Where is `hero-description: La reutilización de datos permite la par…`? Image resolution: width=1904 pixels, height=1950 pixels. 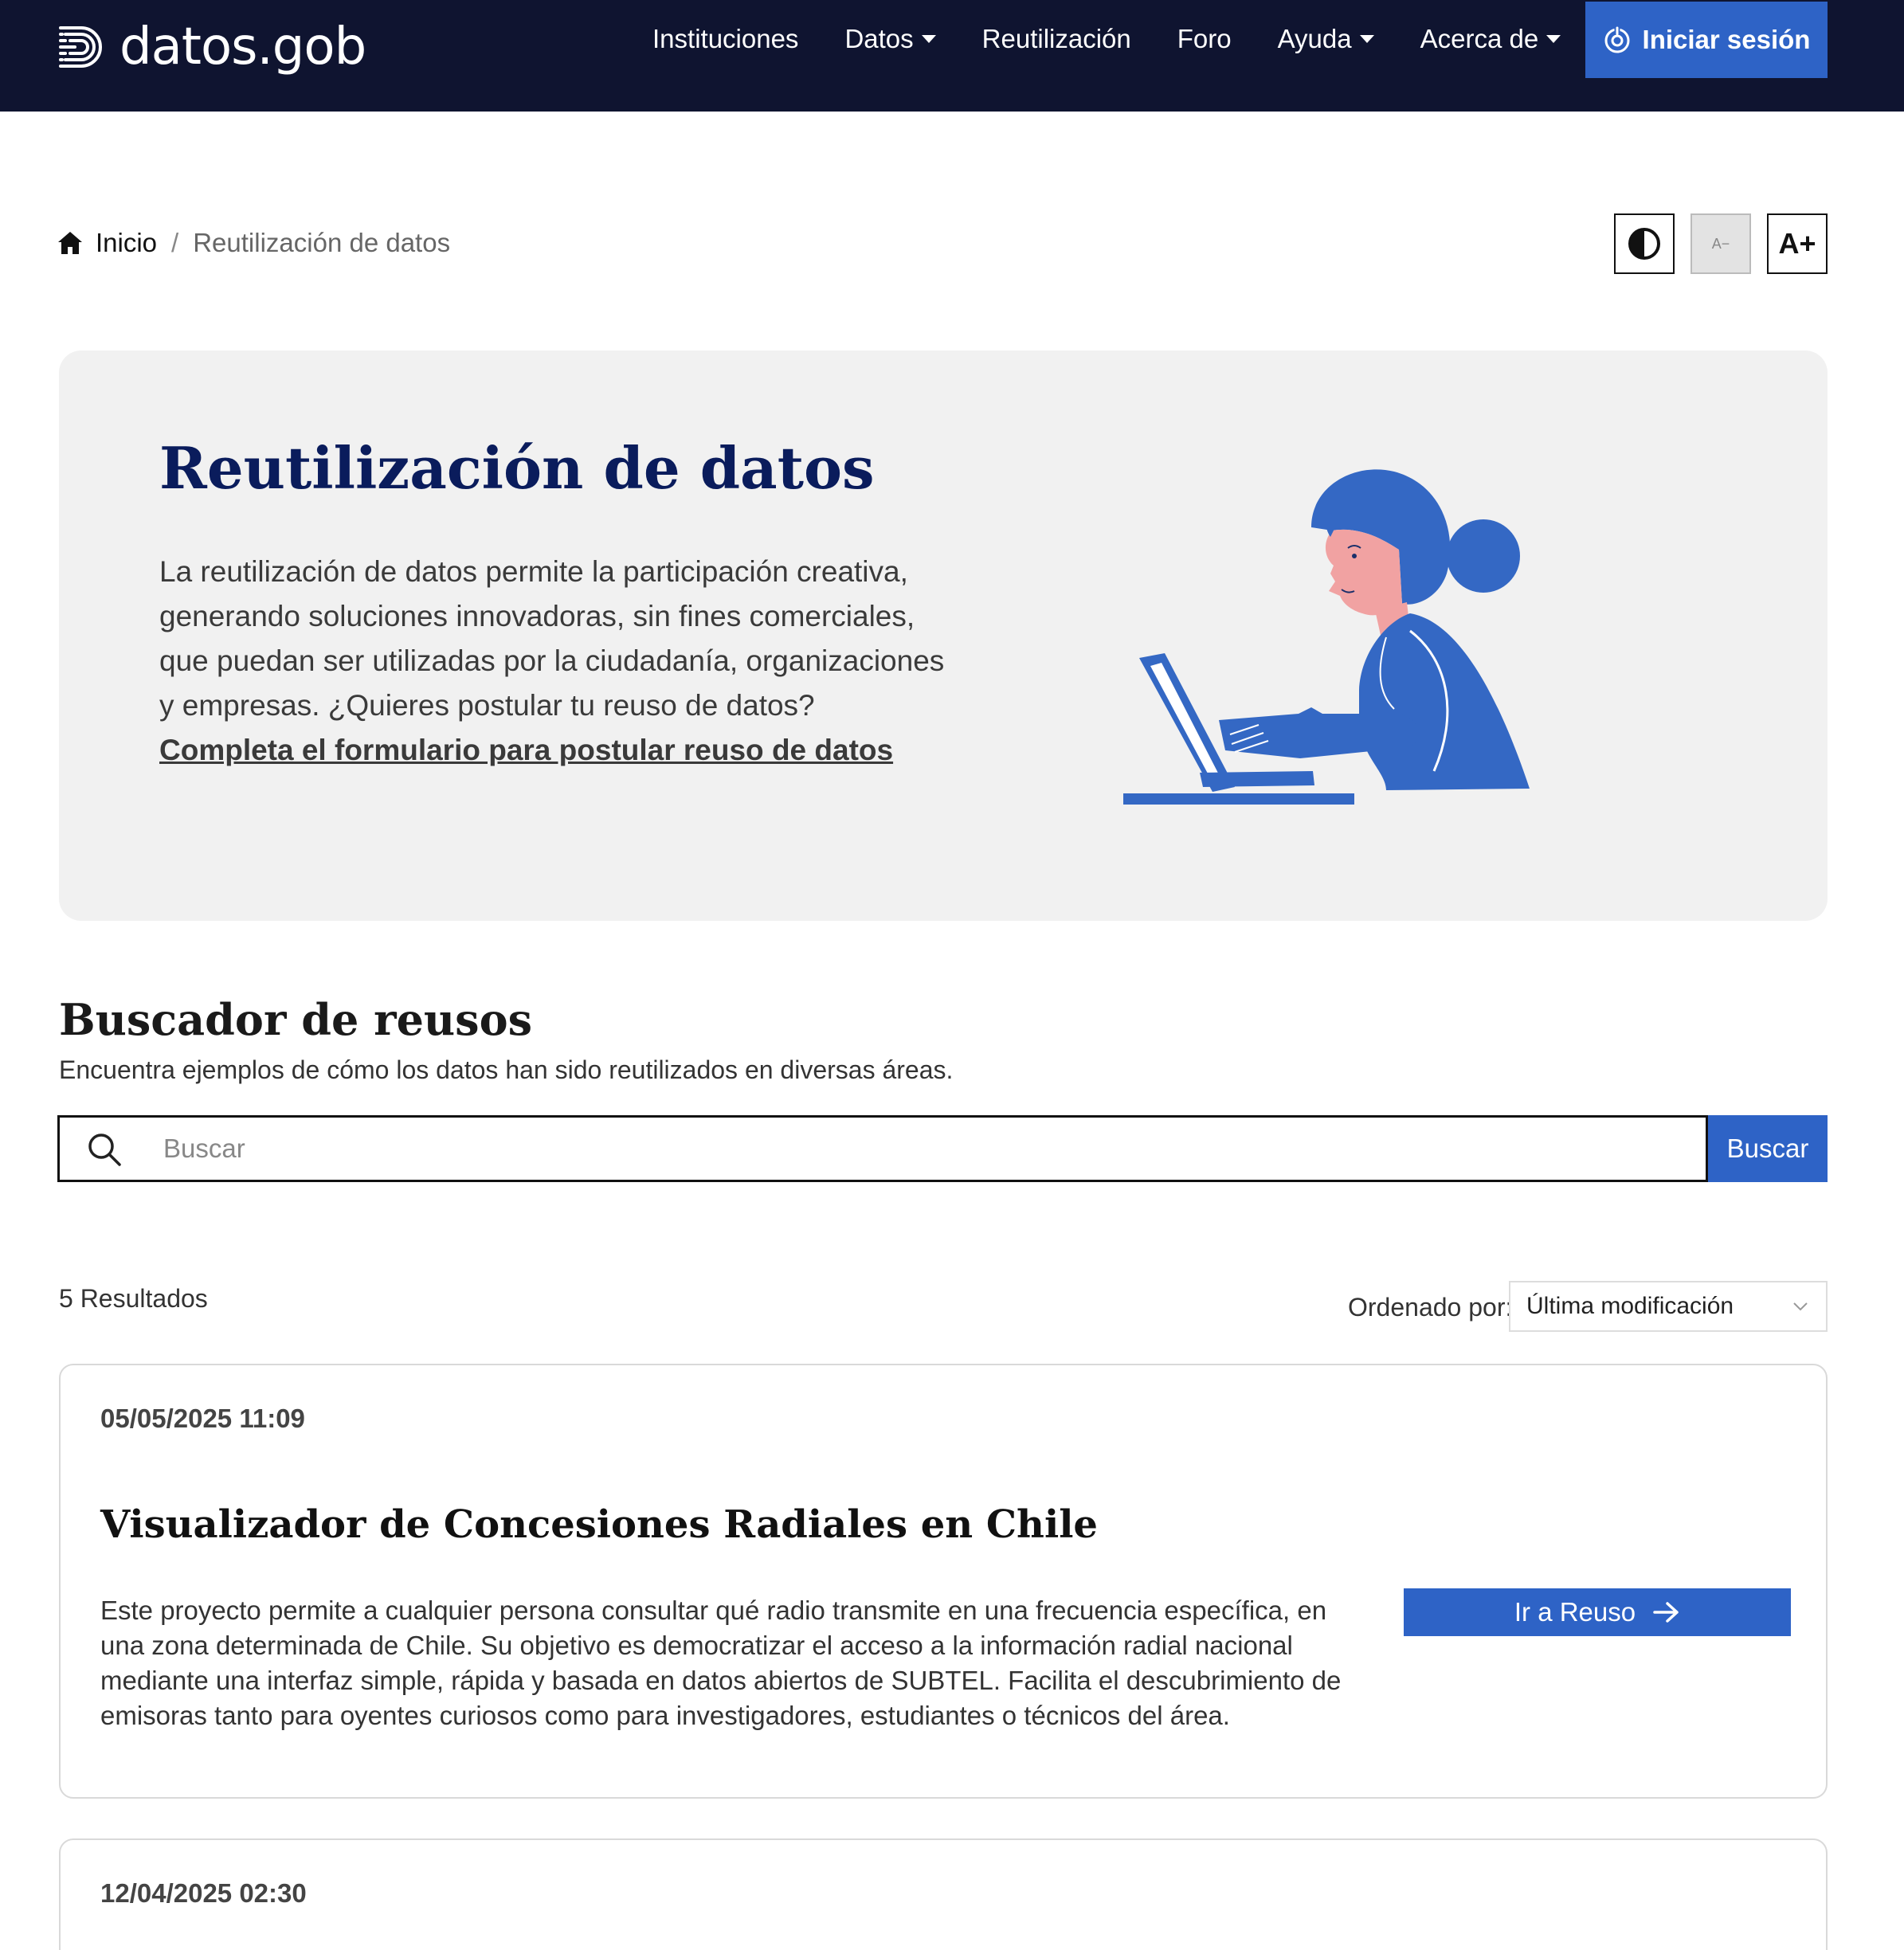
hero-description: La reutilización de datos permite la par… is located at coordinates (557, 661).